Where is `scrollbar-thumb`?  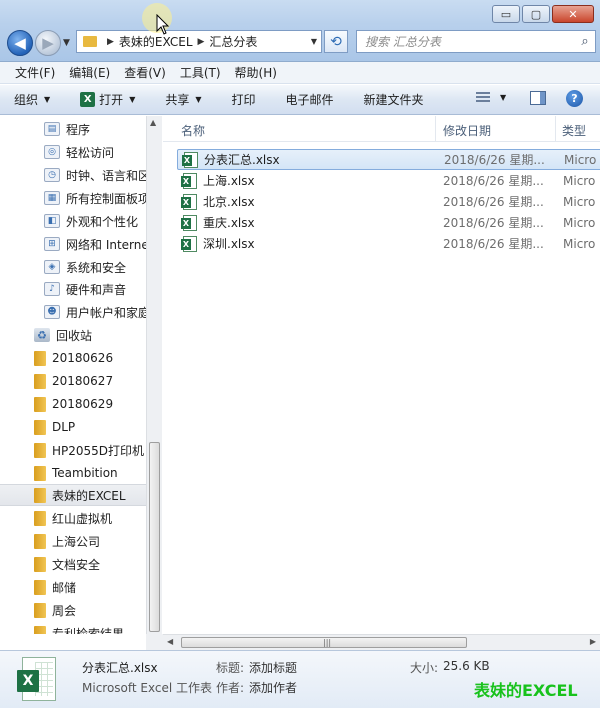
scrollbar-thumb is located at coordinates (154, 537).